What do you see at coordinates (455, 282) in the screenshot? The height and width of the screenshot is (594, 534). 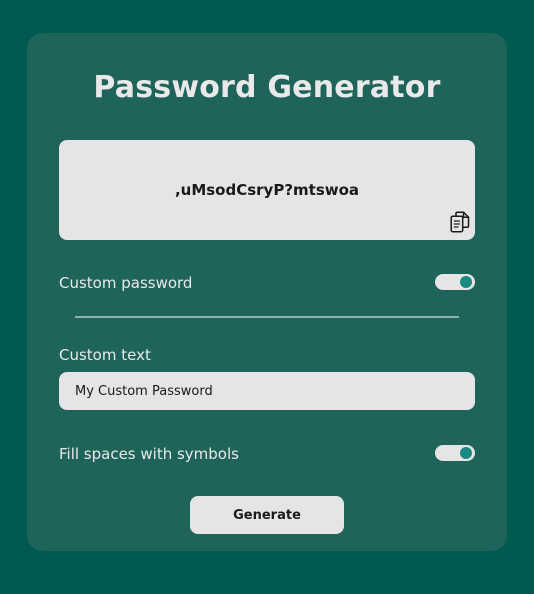 I see `custom-password-toggle` at bounding box center [455, 282].